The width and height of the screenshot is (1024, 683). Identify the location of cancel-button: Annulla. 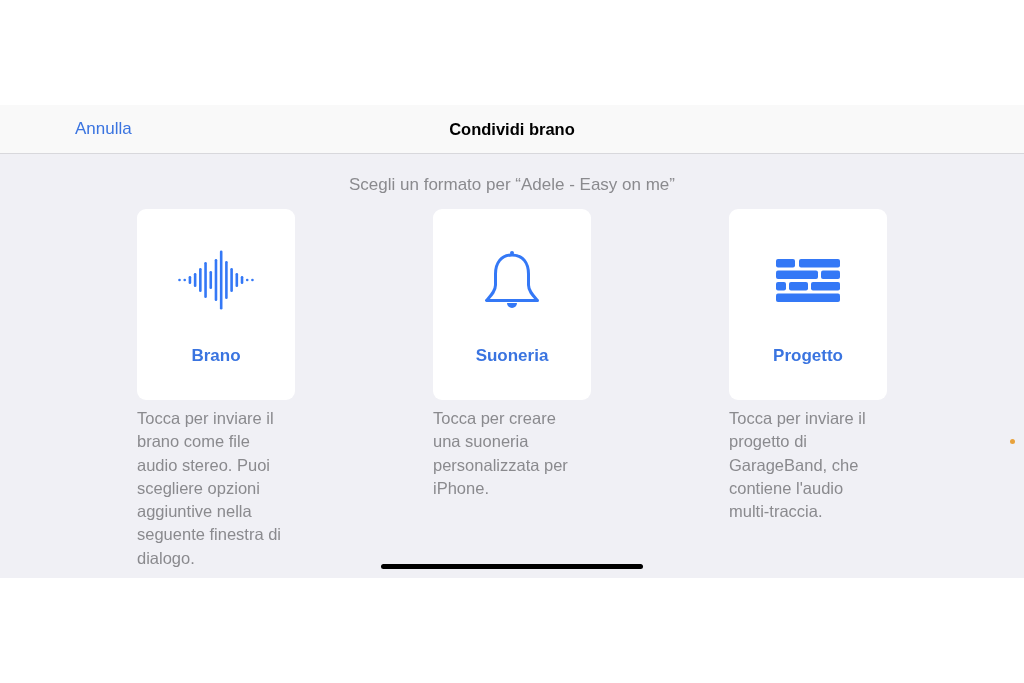
(103, 129).